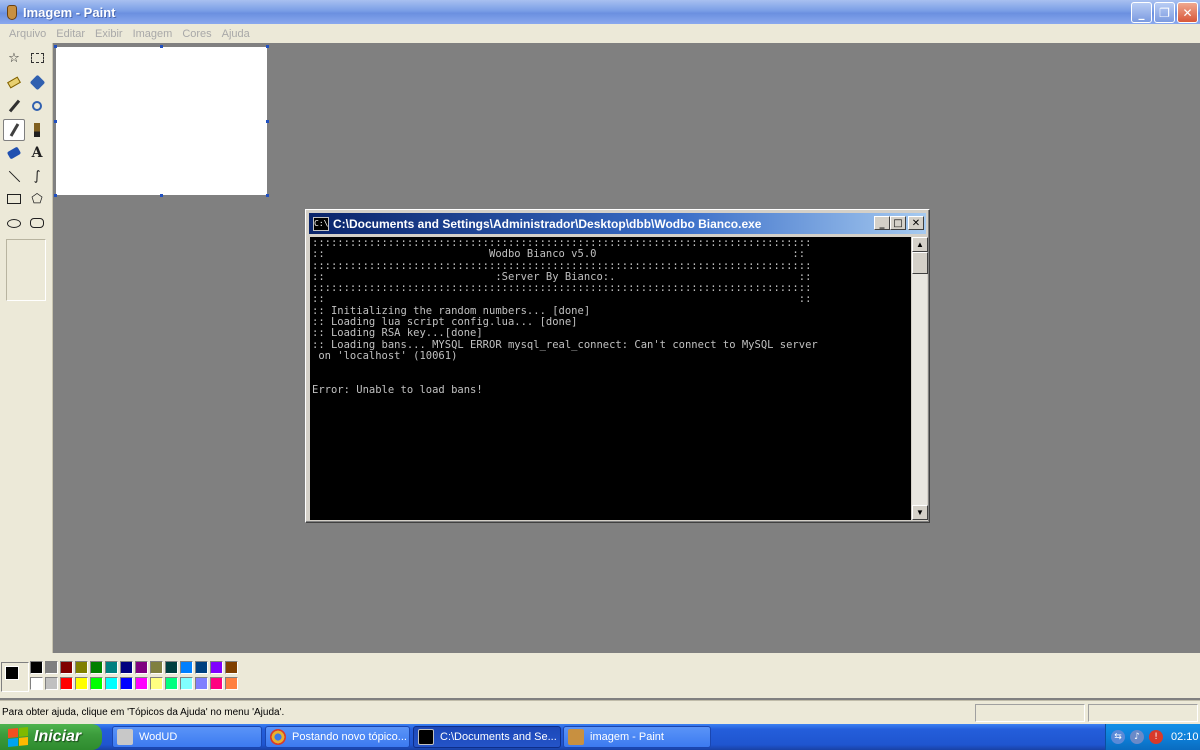 The image size is (1200, 750). Describe the element at coordinates (1118, 737) in the screenshot. I see `network-icon: ⇆` at that location.